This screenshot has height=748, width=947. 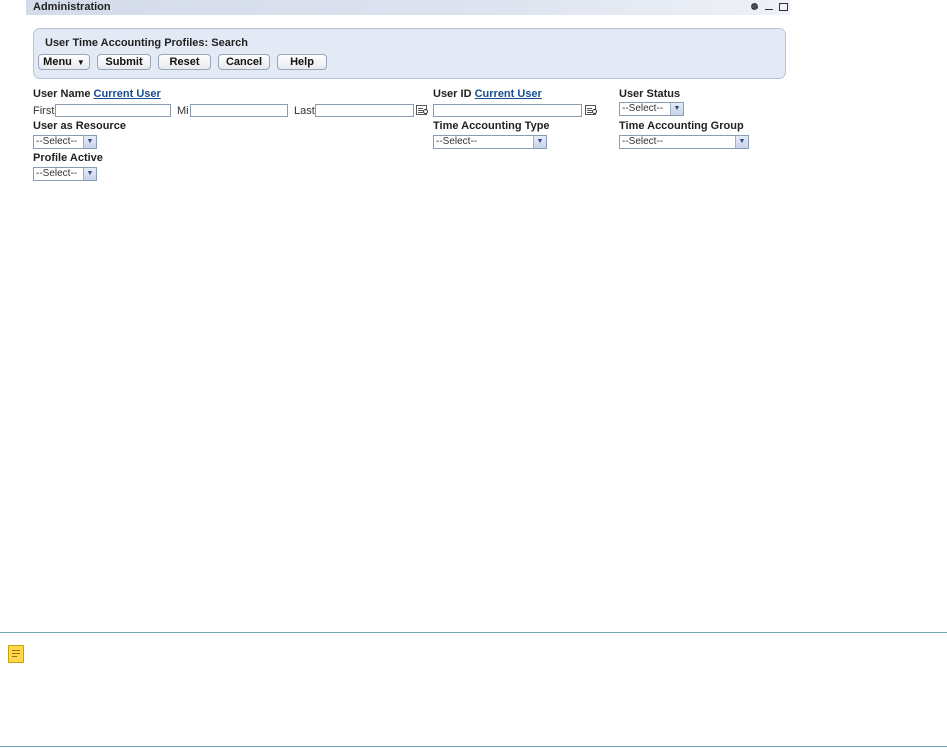 I want to click on user-name-lookup-icon, so click(x=422, y=110).